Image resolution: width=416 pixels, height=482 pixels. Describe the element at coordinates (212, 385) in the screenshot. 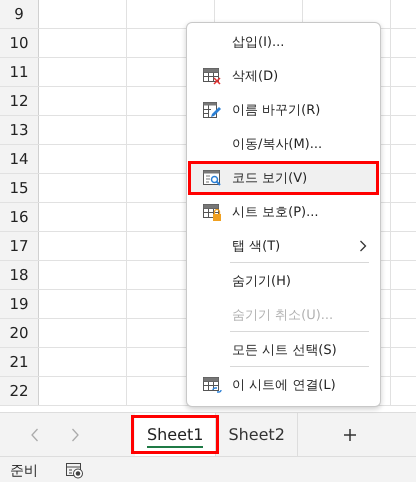

I see `grid-link-icon` at that location.